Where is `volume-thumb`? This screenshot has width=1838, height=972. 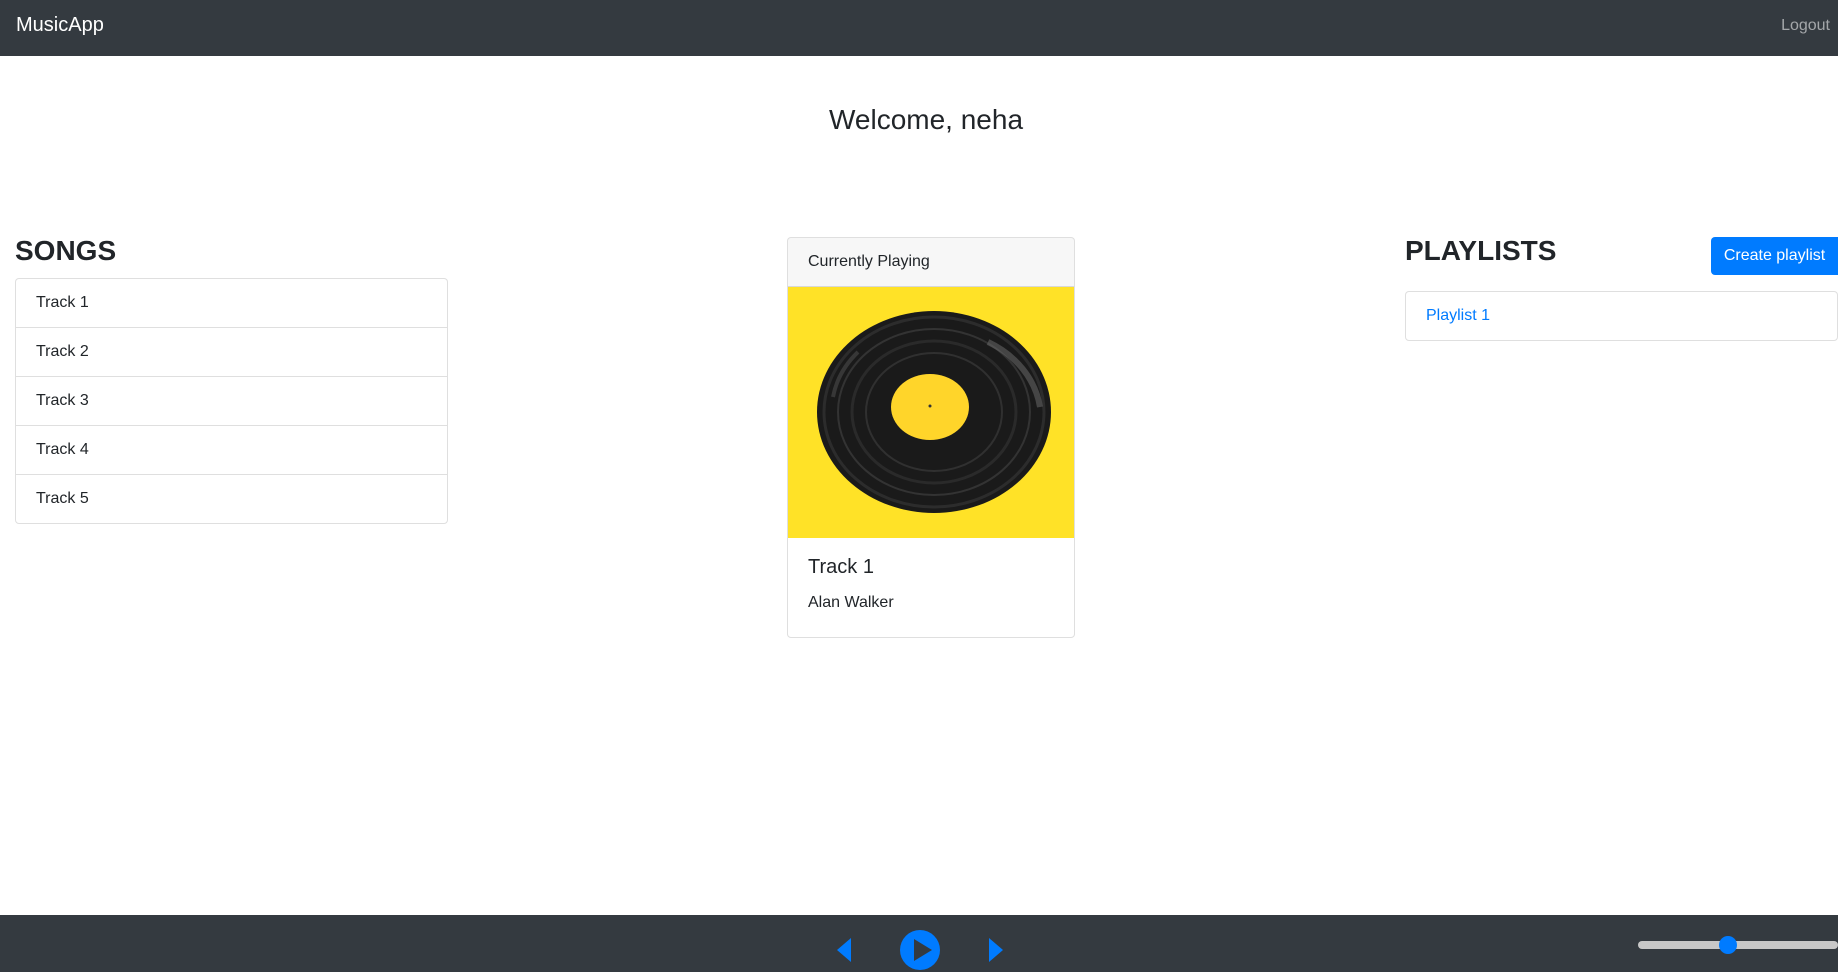 volume-thumb is located at coordinates (1728, 945).